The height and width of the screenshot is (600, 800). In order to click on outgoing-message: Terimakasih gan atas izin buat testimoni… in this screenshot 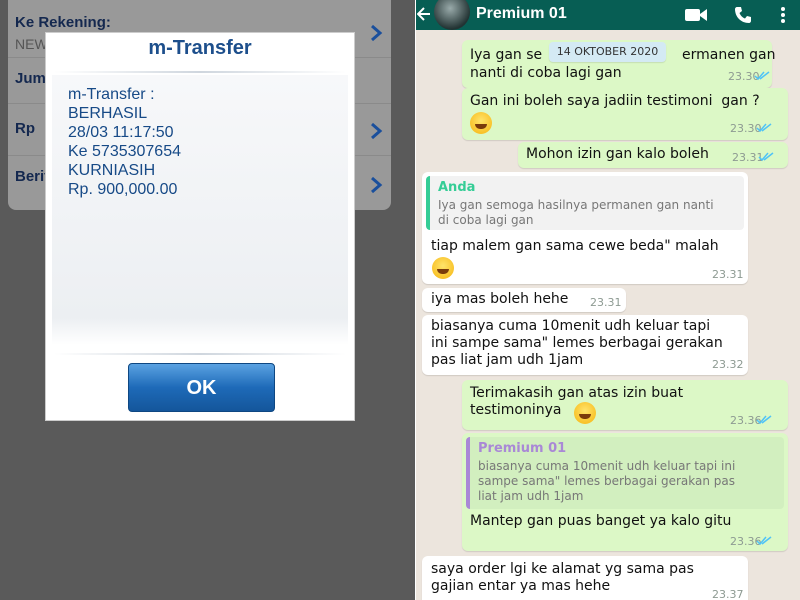, I will do `click(625, 405)`.